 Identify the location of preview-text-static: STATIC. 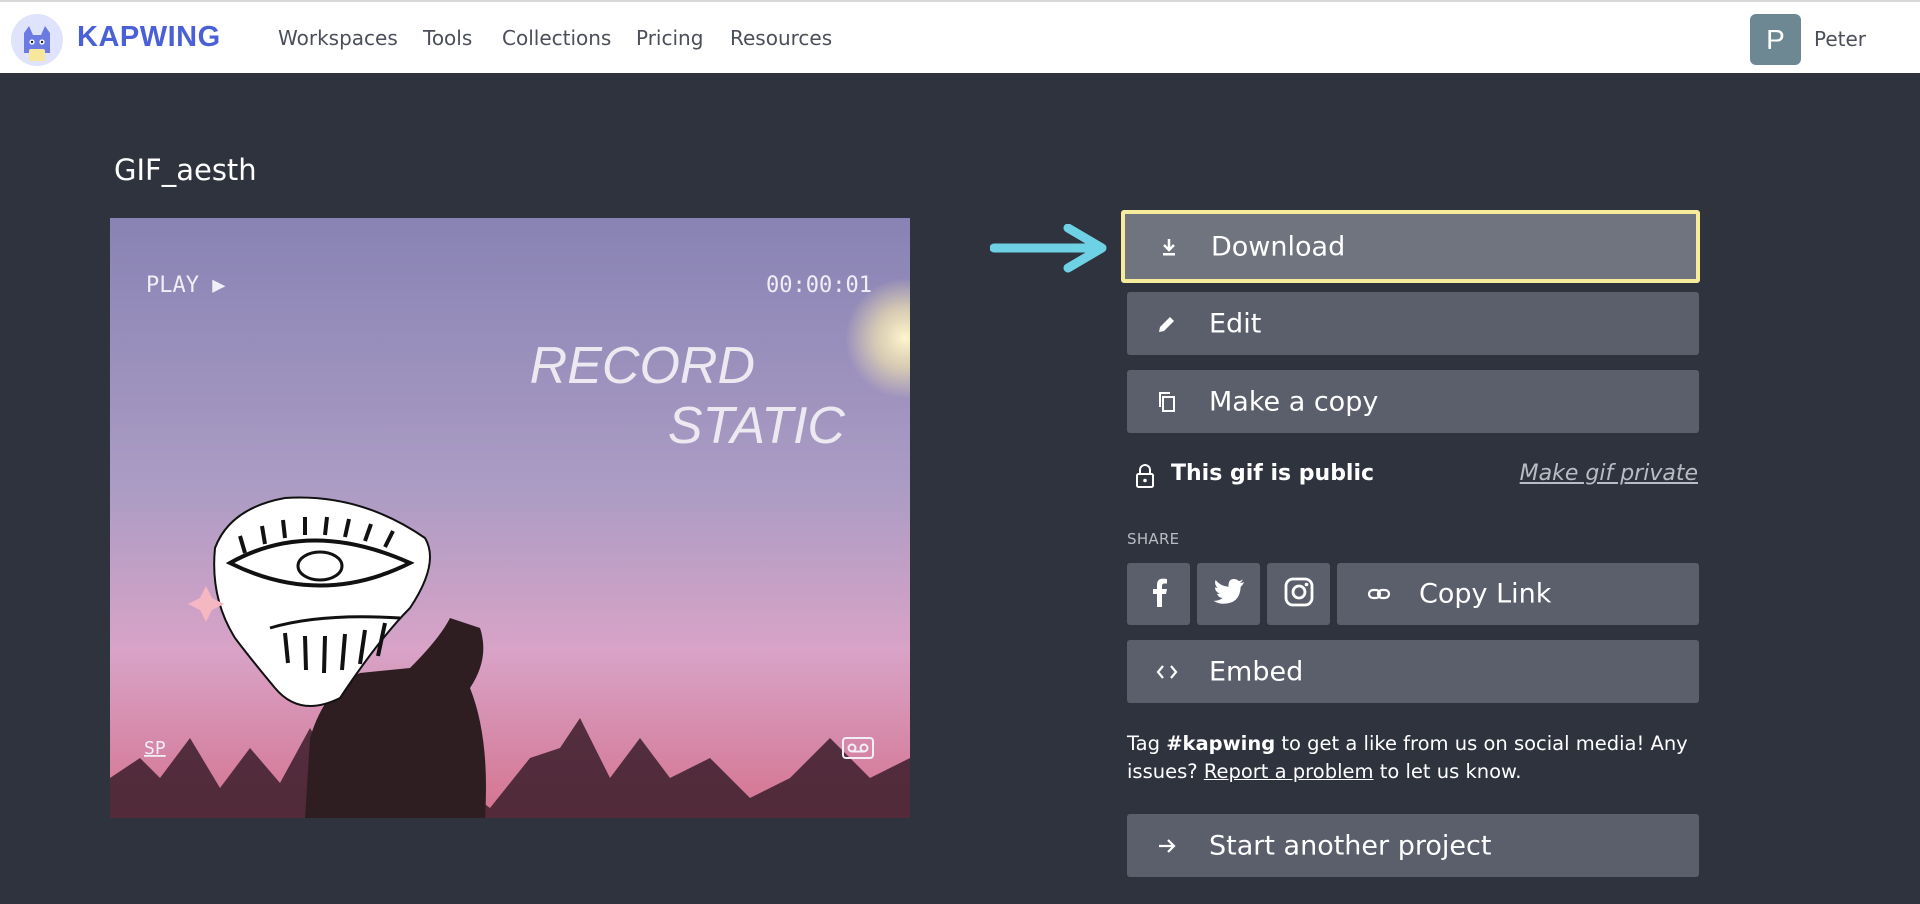
(757, 426).